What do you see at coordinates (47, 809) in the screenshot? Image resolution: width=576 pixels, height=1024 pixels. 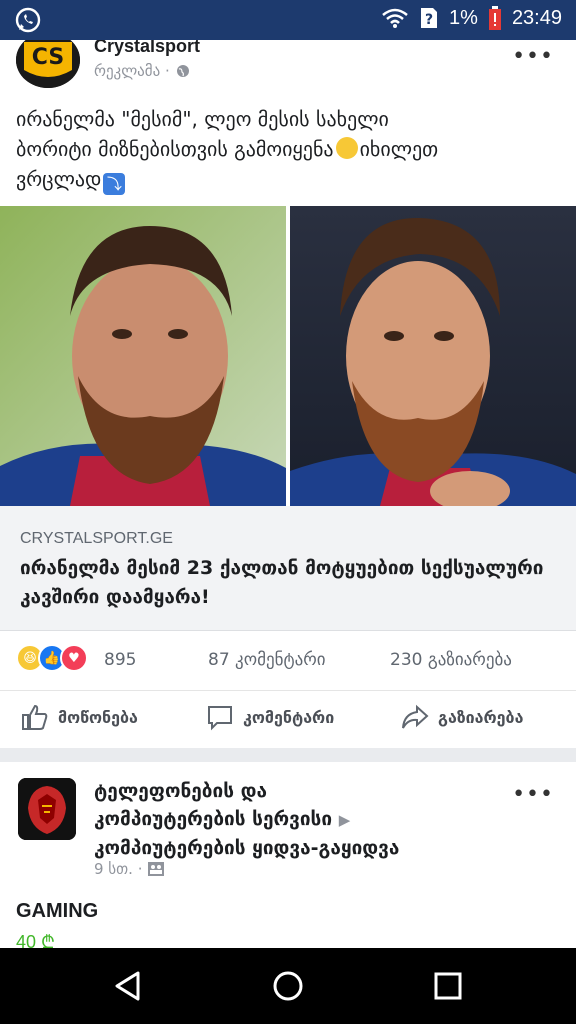 I see `post2-avatar` at bounding box center [47, 809].